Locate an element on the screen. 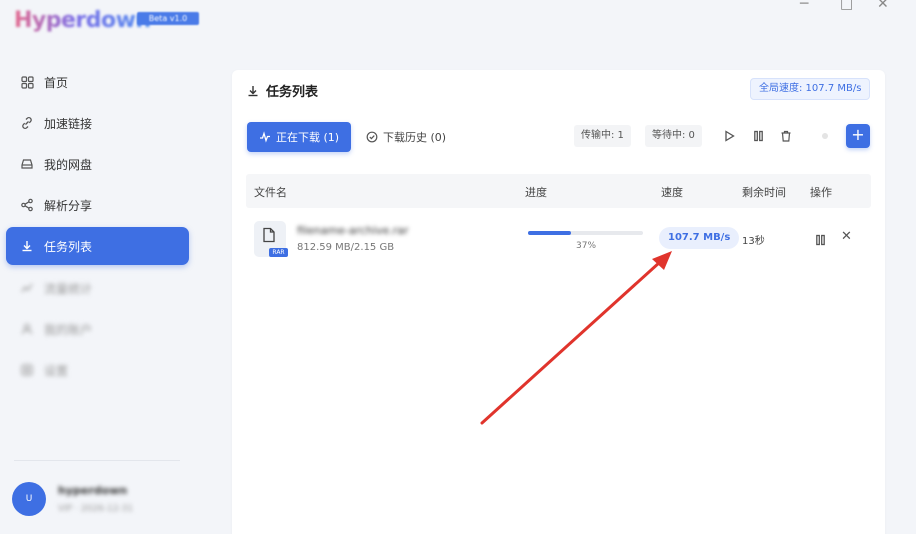  disabled-tool-button is located at coordinates (825, 136).